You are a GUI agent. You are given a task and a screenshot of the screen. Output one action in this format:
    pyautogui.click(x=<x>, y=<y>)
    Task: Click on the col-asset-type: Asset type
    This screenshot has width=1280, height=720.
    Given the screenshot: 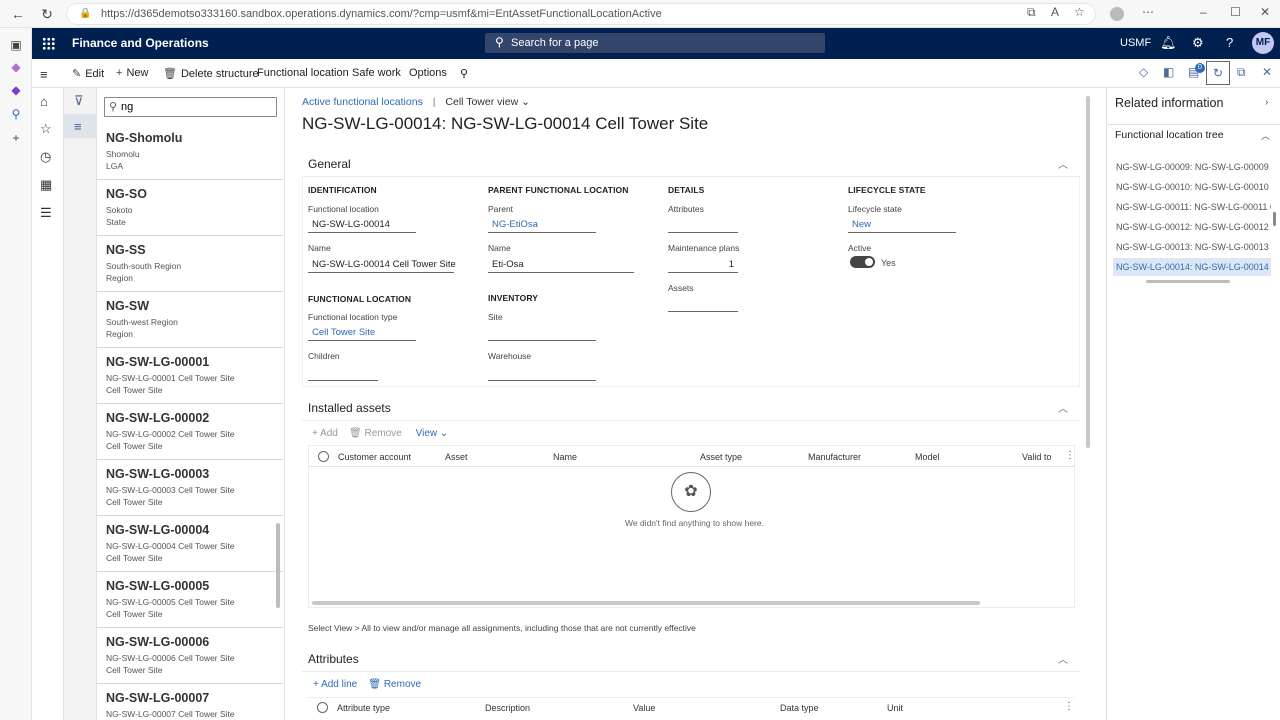 What is the action you would take?
    pyautogui.click(x=721, y=457)
    